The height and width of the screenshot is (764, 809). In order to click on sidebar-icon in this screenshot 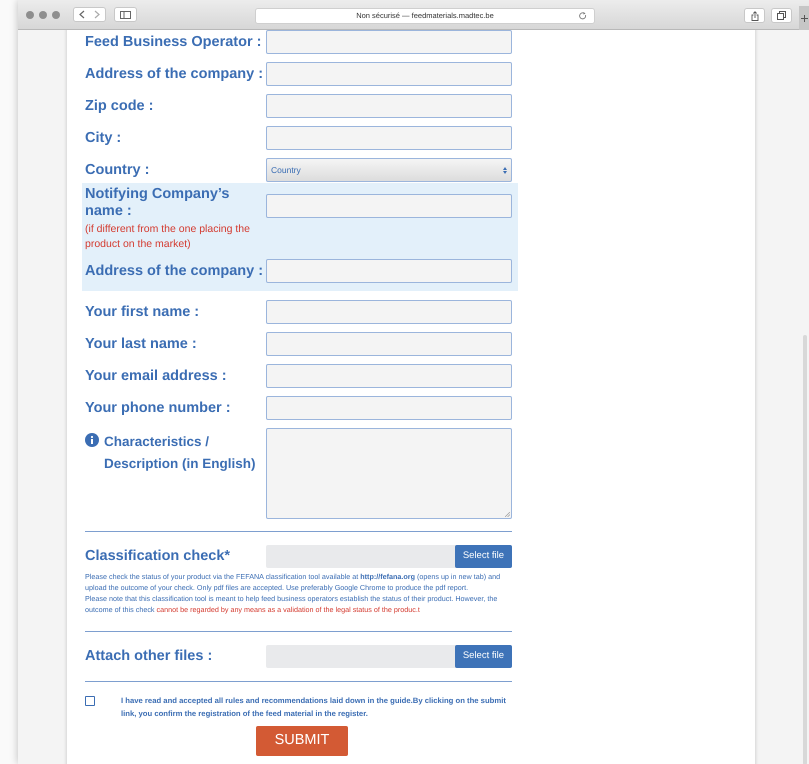, I will do `click(125, 14)`.